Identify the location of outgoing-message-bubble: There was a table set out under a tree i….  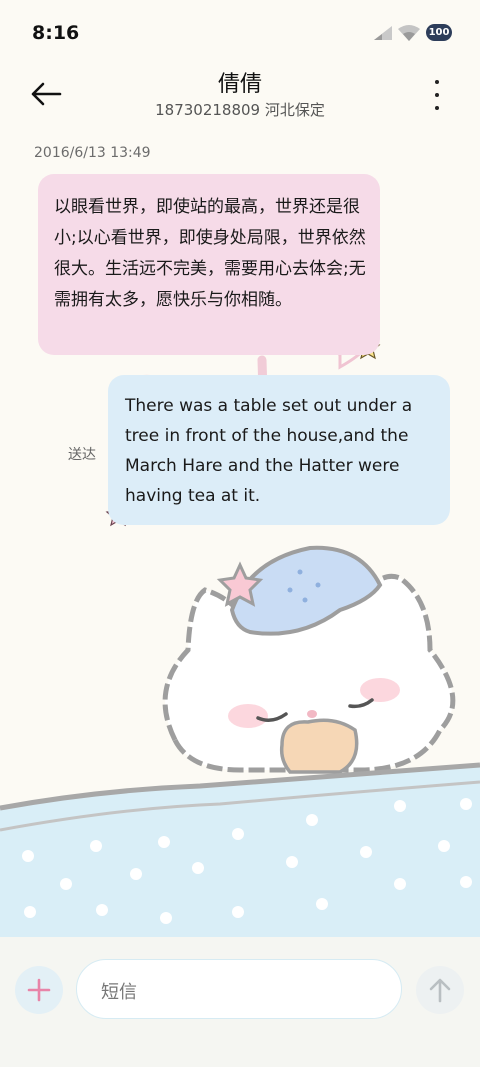
(279, 450).